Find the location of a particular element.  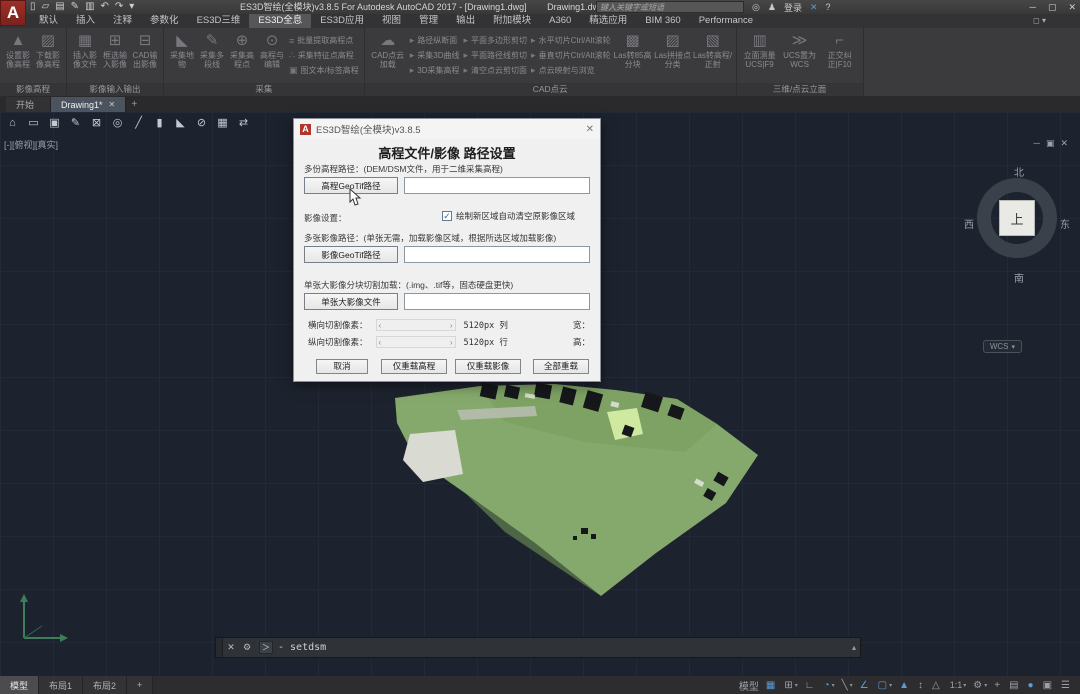

sheet-icon: ⇄ is located at coordinates (243, 122).